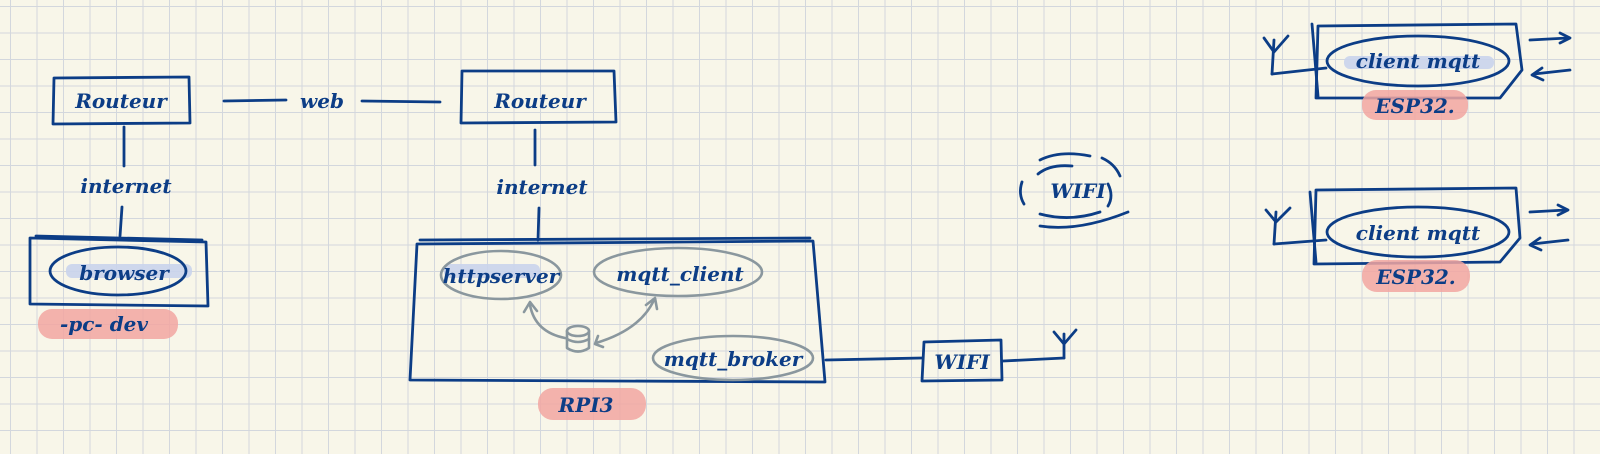 This screenshot has height=454, width=1600. I want to click on mqtt-client-label: mqtt_client, so click(680, 274).